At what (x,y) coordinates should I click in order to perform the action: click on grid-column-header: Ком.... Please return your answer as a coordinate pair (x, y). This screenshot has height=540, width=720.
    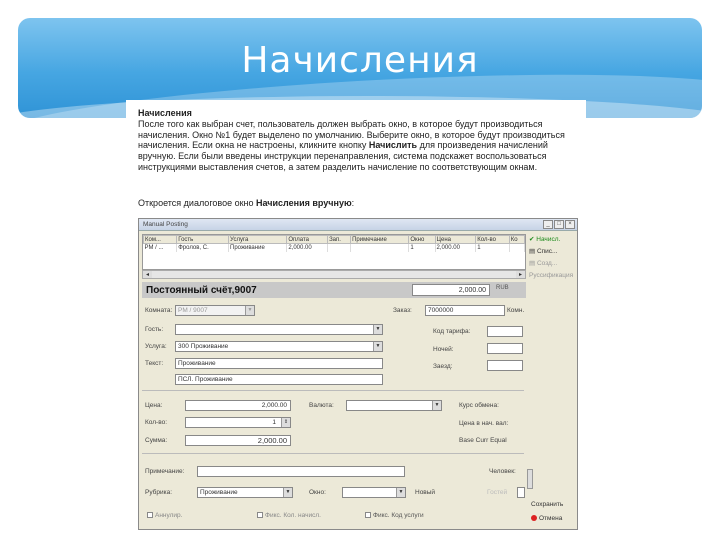
    Looking at the image, I should click on (160, 239).